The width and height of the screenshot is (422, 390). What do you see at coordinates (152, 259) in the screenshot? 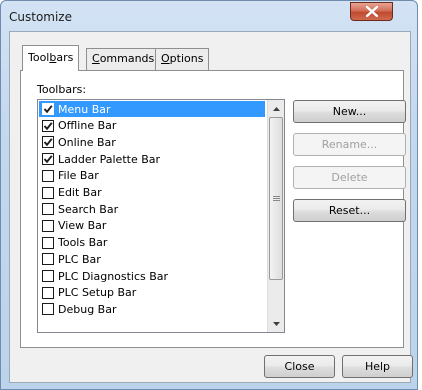
I see `list-item: PLC Bar` at bounding box center [152, 259].